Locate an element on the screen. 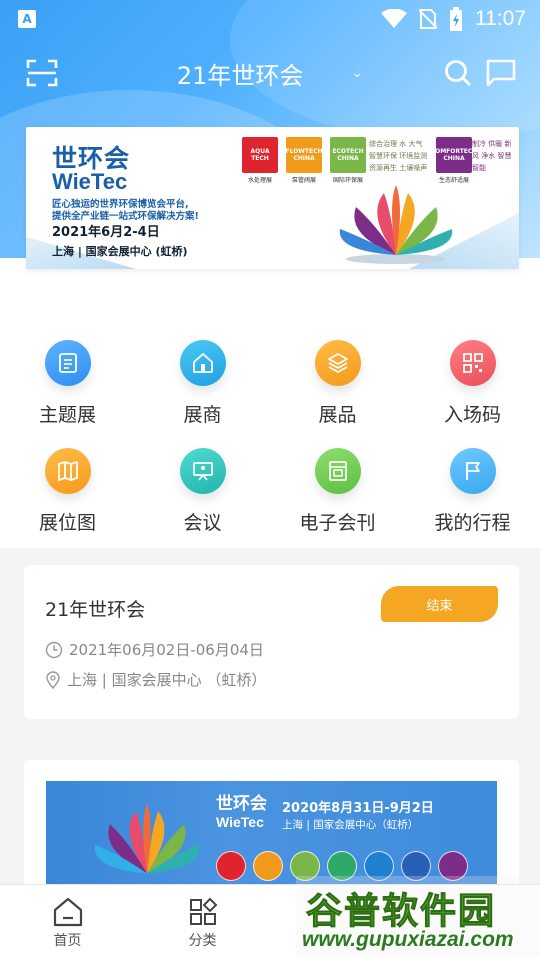  watermark-url: www.gupuxiazai.com is located at coordinates (408, 939).